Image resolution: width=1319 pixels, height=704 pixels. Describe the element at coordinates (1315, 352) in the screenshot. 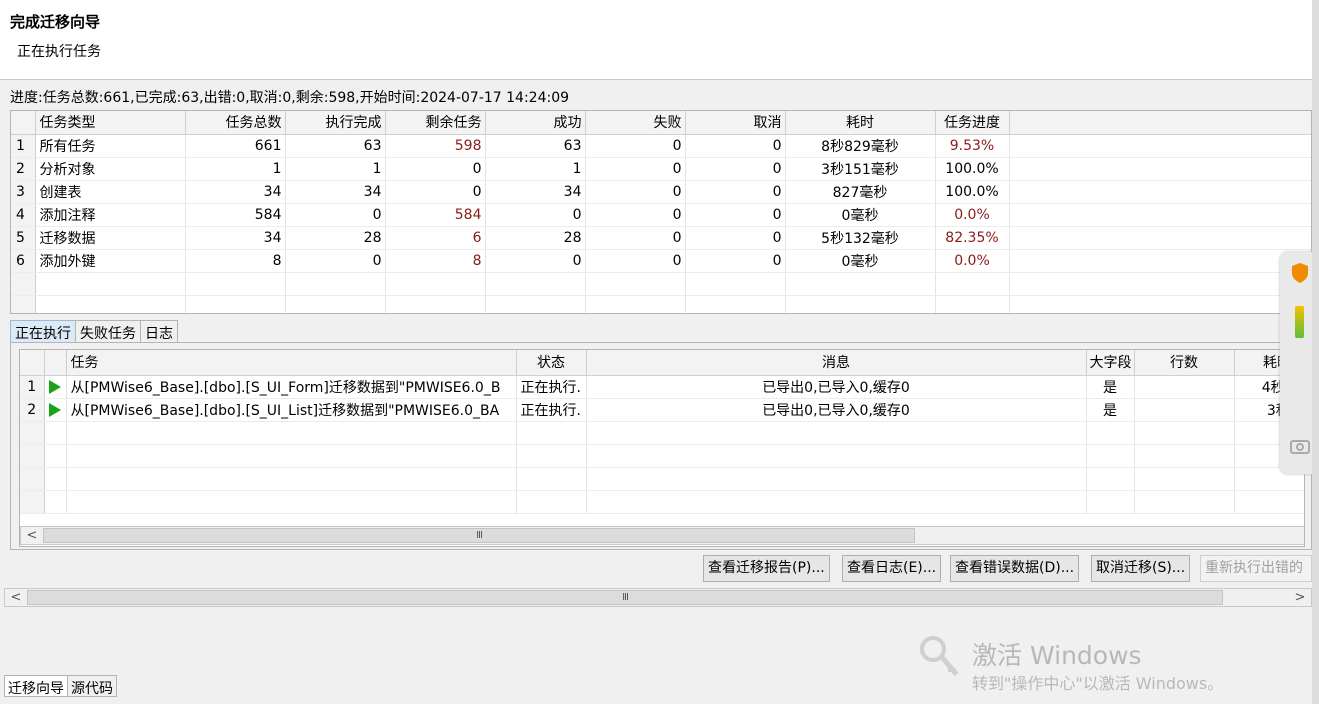

I see `window-right-edge` at that location.